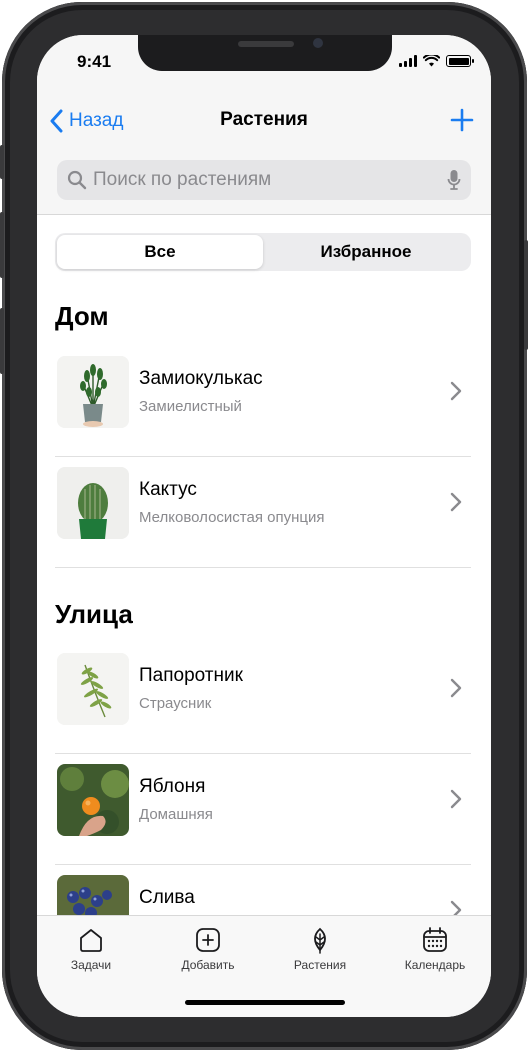 Image resolution: width=529 pixels, height=1052 pixels. What do you see at coordinates (2, 245) in the screenshot?
I see `volume-up-button` at bounding box center [2, 245].